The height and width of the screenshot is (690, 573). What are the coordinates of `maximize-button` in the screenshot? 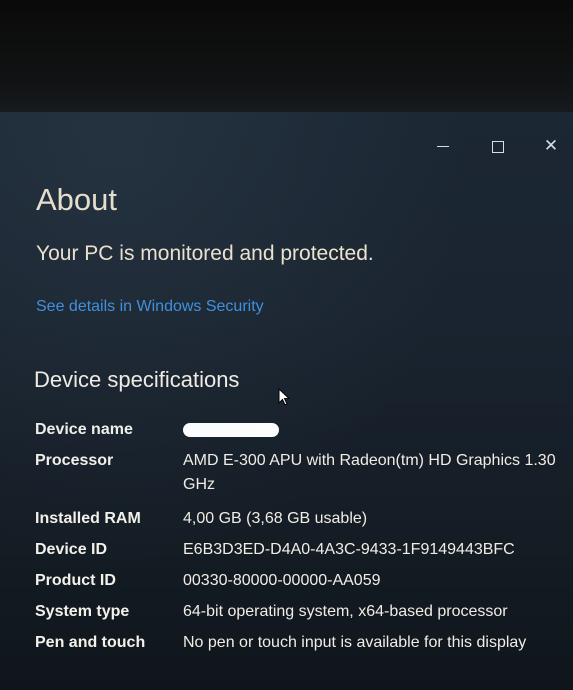 It's located at (498, 146).